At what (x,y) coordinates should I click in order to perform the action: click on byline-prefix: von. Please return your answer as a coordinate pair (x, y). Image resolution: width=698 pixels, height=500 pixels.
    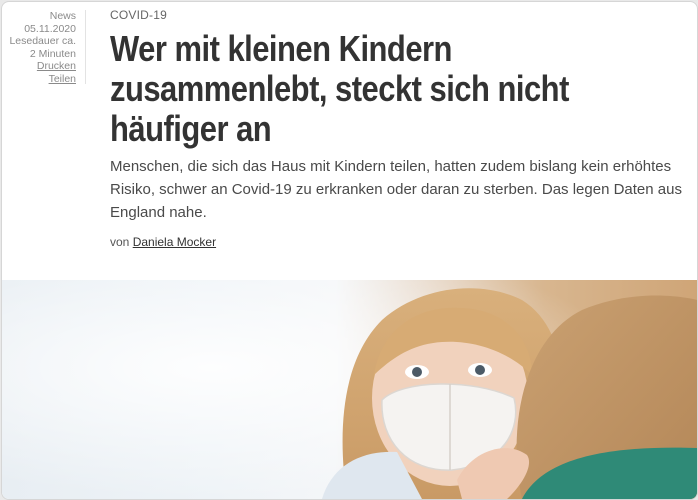
    Looking at the image, I should click on (120, 242).